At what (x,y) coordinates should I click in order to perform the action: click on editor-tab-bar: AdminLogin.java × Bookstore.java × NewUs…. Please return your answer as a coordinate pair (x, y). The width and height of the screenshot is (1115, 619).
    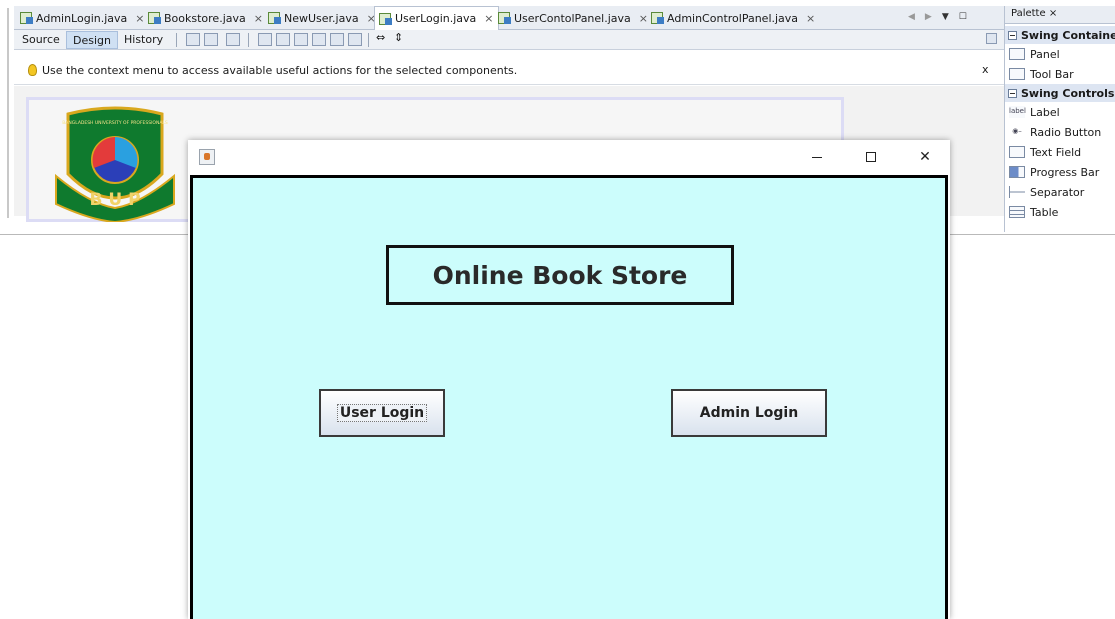
    Looking at the image, I should click on (509, 18).